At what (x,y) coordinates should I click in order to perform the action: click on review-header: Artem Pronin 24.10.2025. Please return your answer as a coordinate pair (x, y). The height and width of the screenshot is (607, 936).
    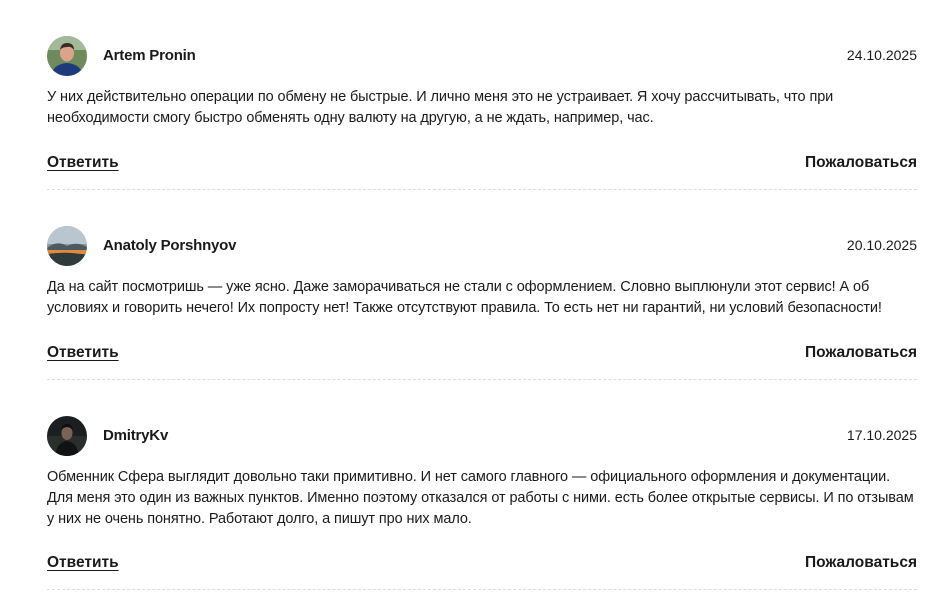
    Looking at the image, I should click on (482, 56).